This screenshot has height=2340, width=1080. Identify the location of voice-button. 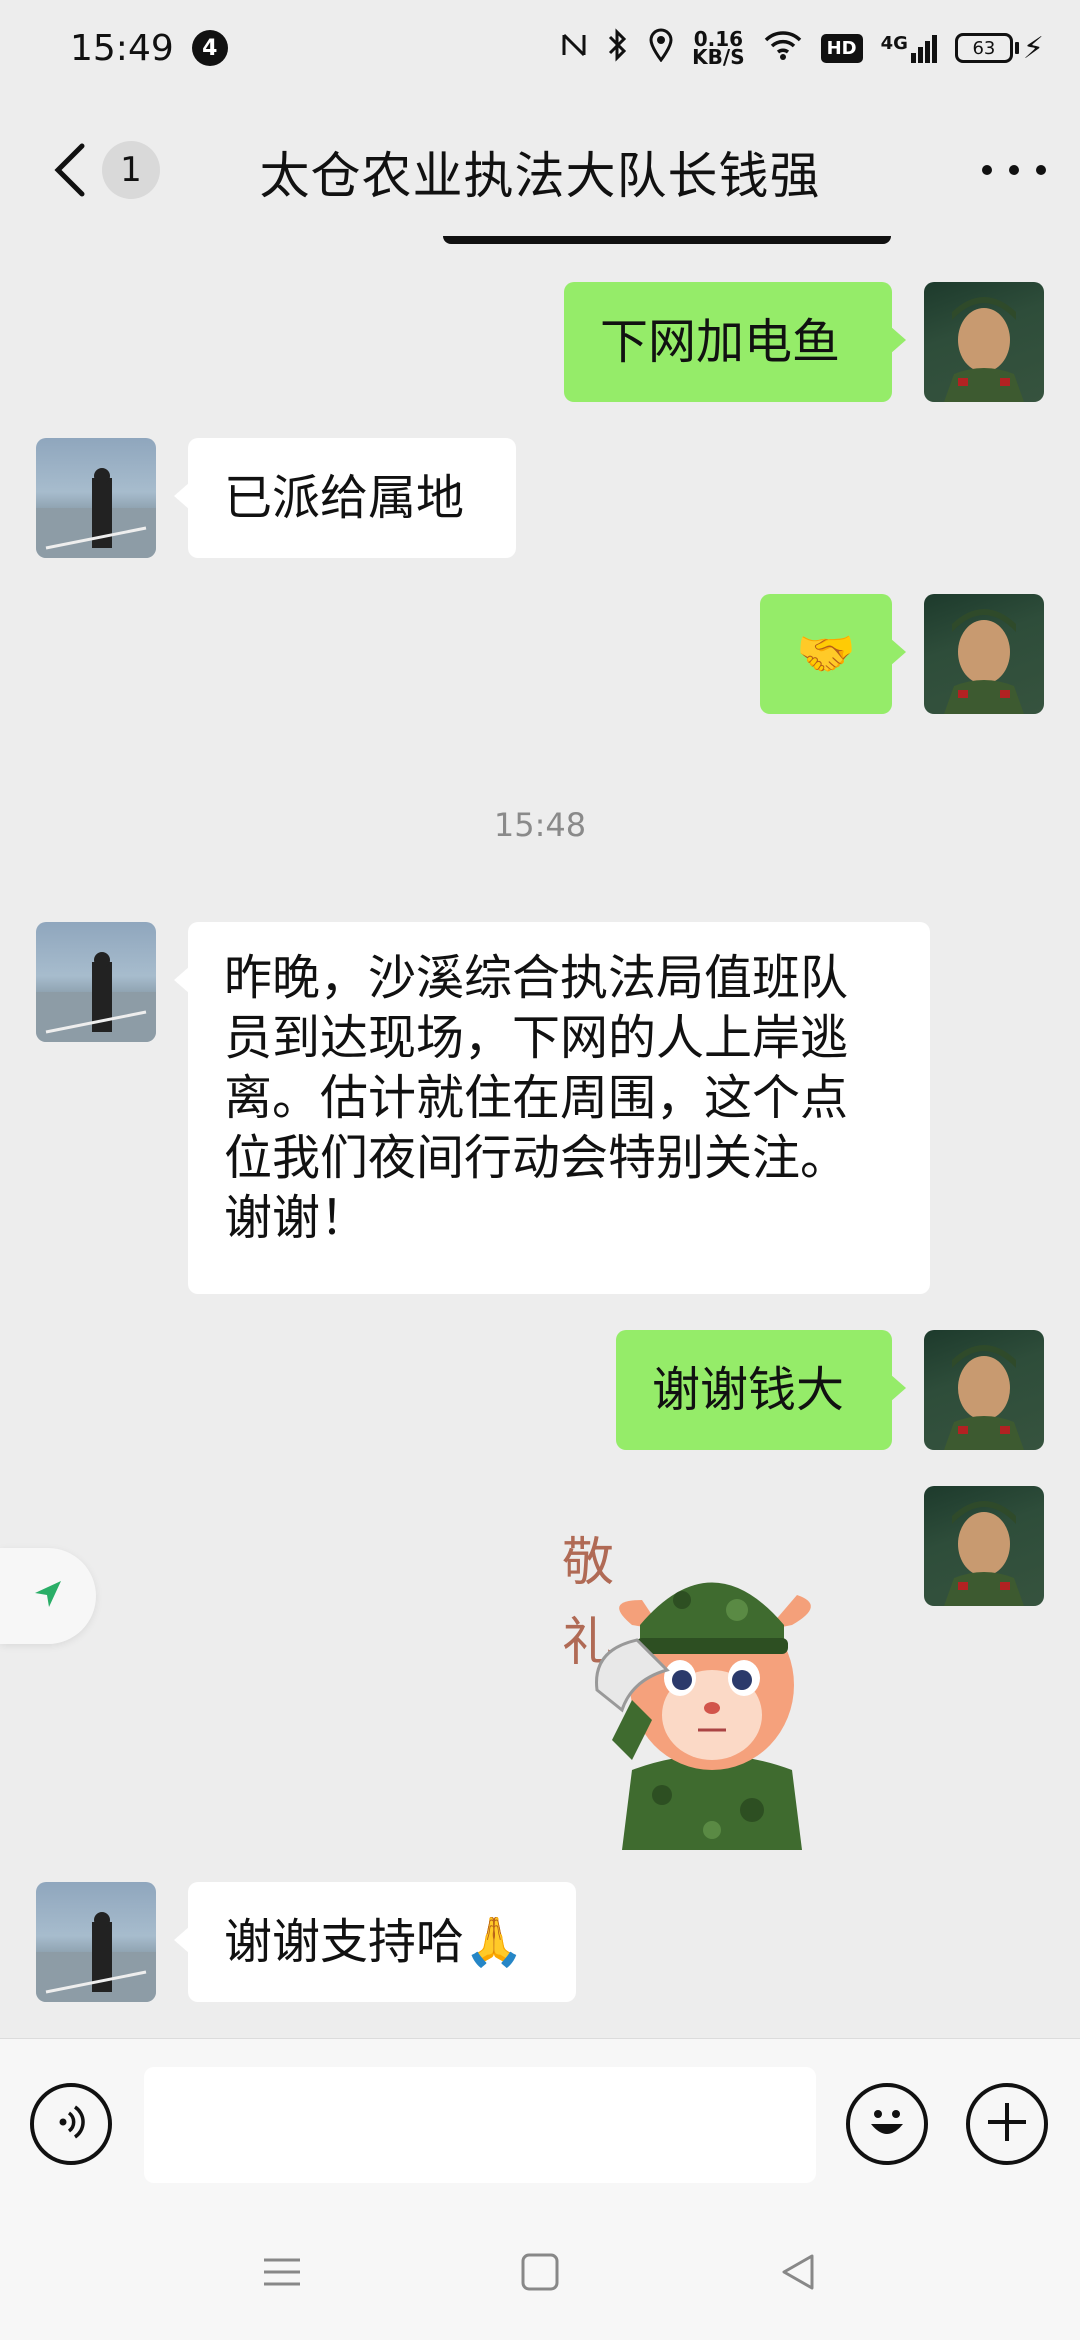
(71, 2124).